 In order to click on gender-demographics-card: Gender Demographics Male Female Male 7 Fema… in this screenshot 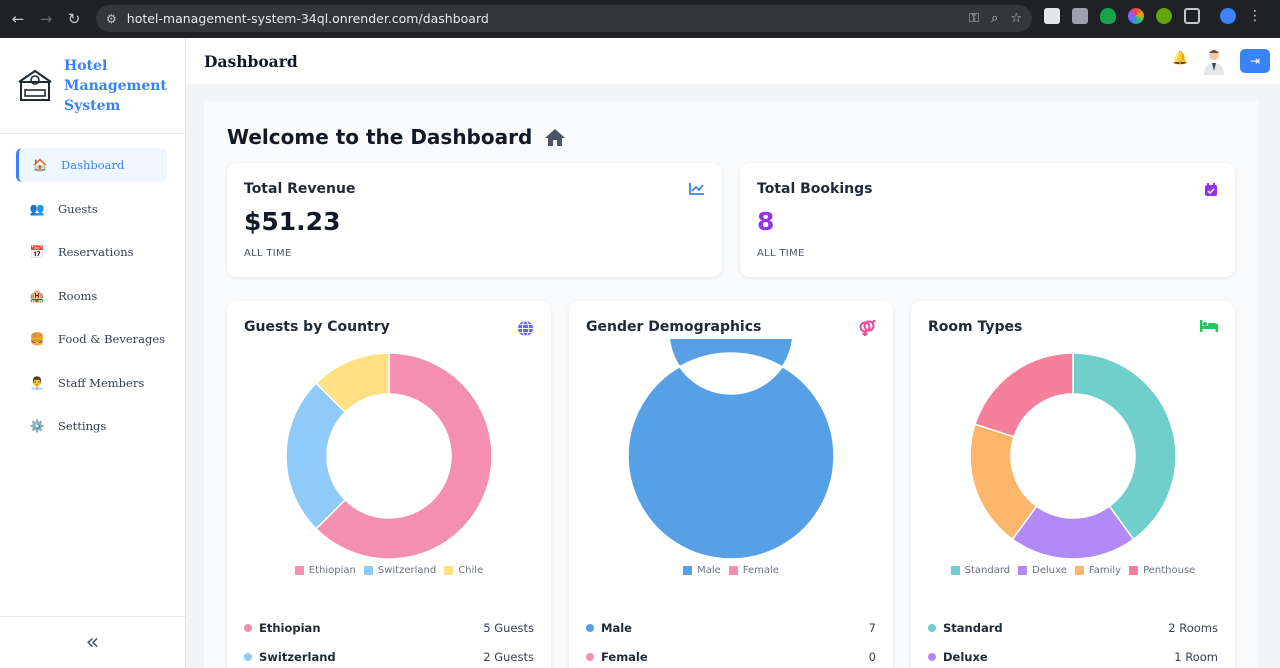, I will do `click(731, 484)`.